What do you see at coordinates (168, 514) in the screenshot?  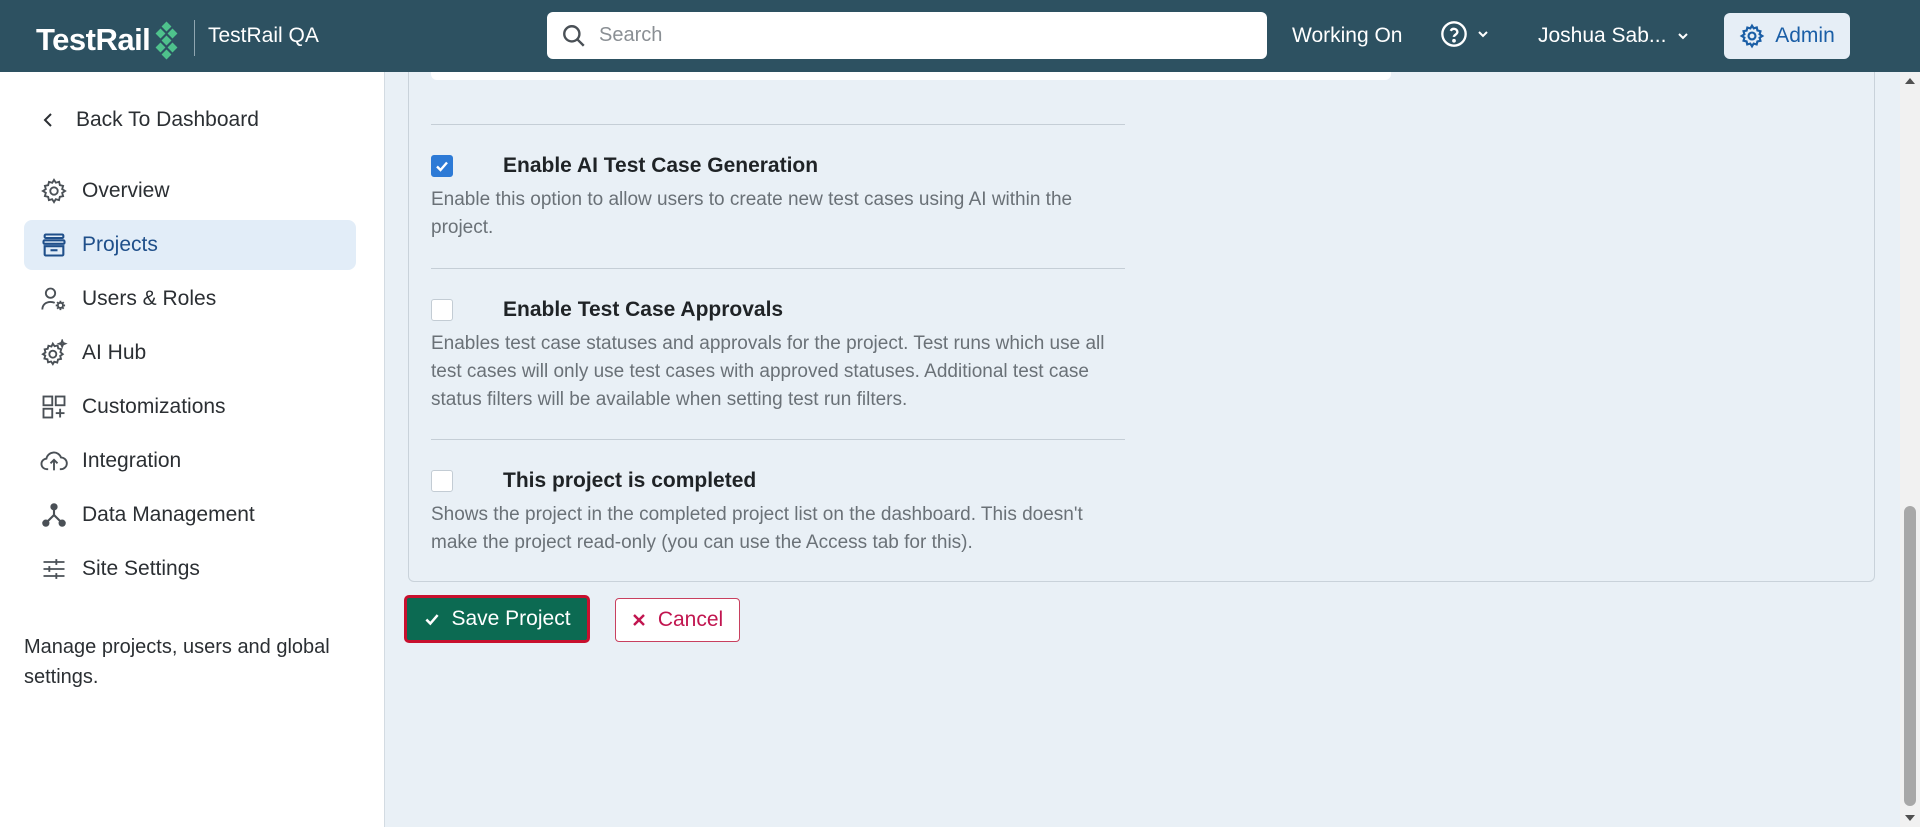 I see `sidebar-item-label: Data Management` at bounding box center [168, 514].